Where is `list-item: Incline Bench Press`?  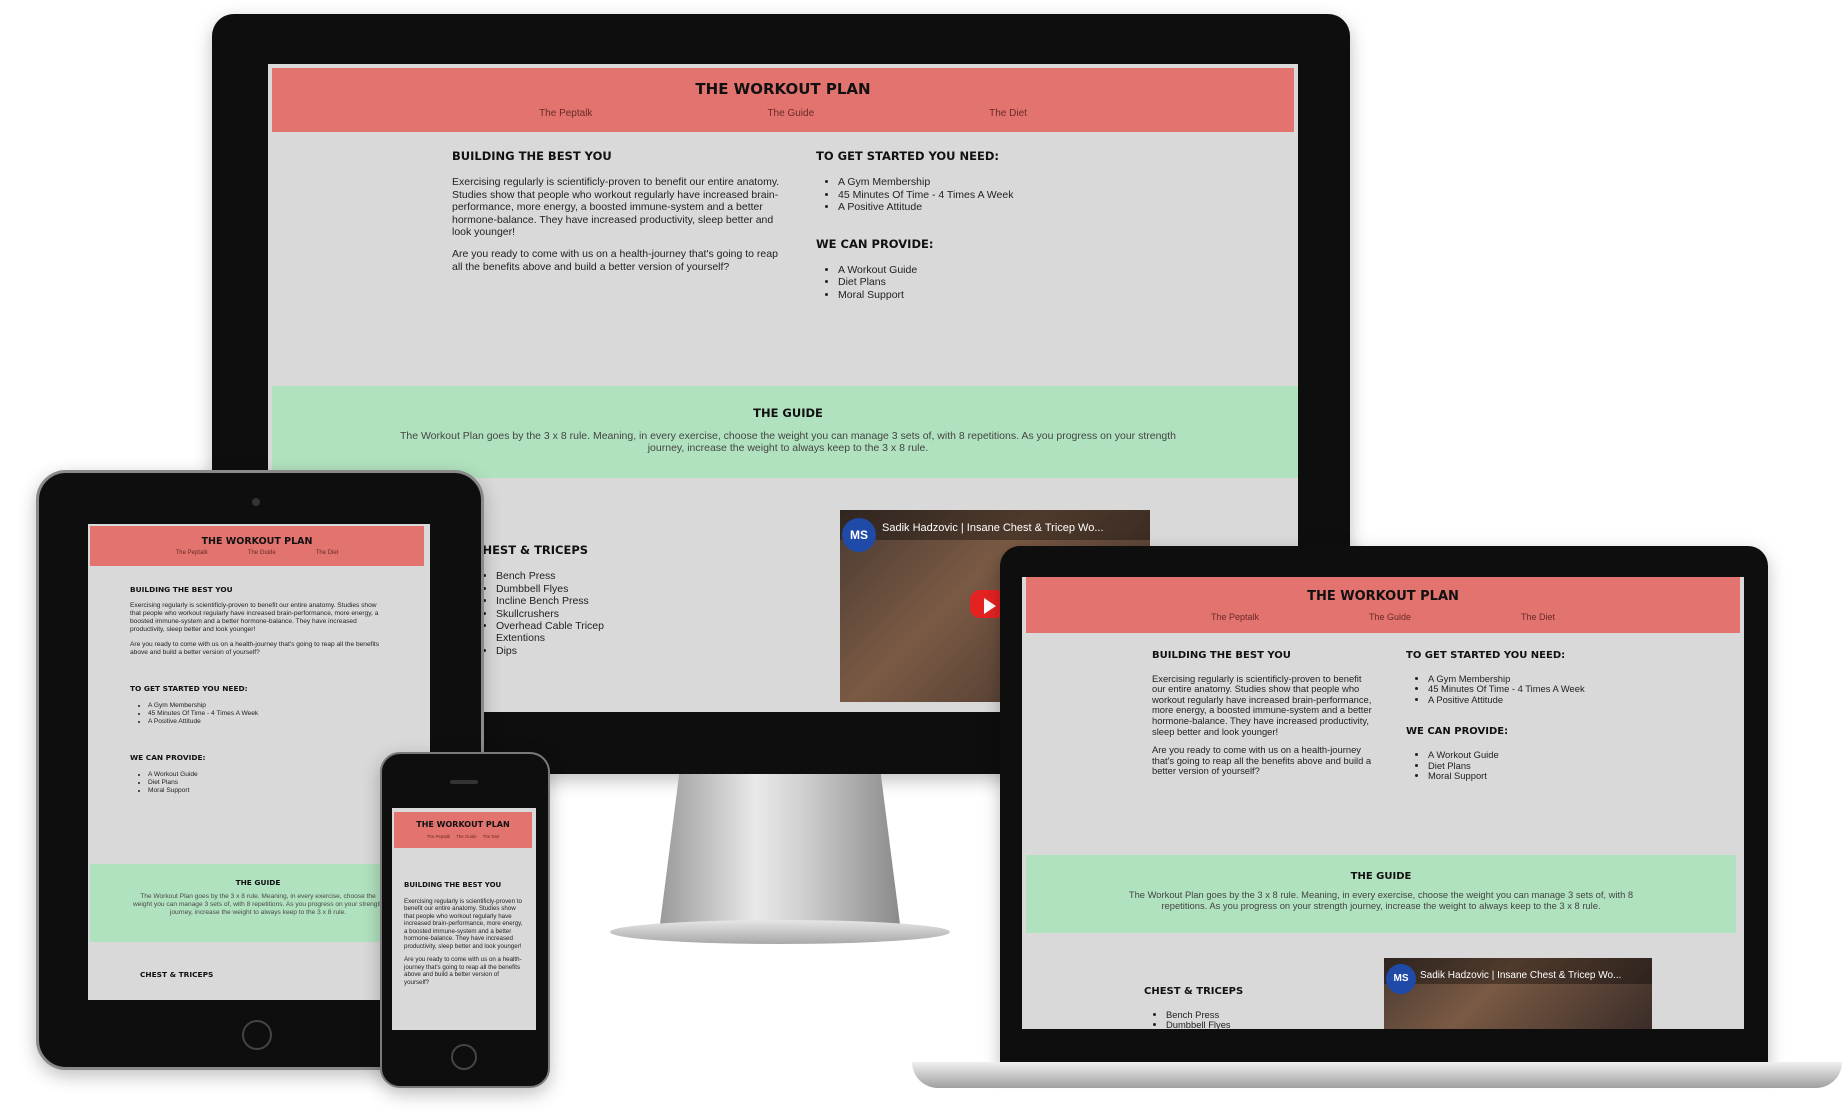
list-item: Incline Bench Press is located at coordinates (570, 601).